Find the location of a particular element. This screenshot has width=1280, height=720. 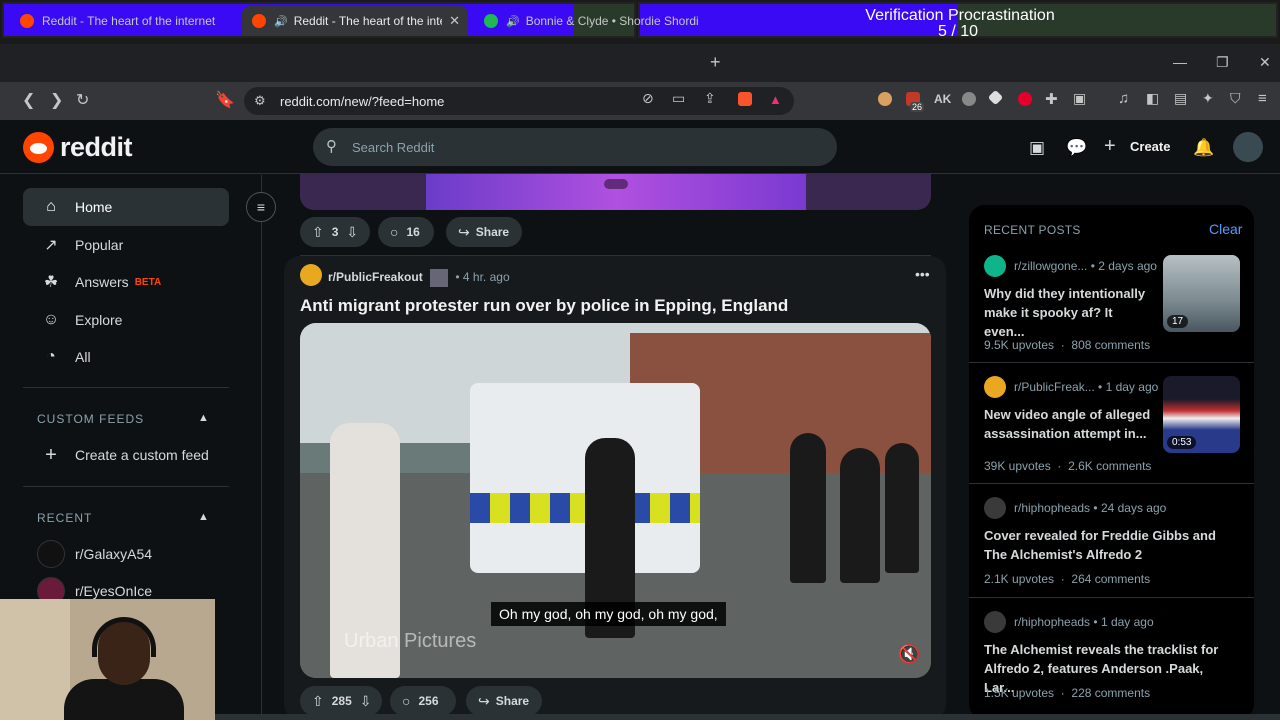

sidebar-toggle-icon: ◧ is located at coordinates (1152, 98).